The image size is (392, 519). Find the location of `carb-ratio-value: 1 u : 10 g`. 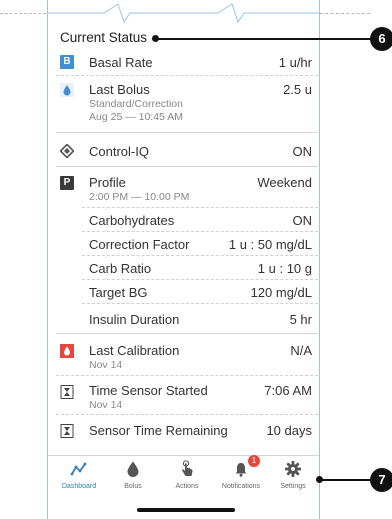

carb-ratio-value: 1 u : 10 g is located at coordinates (284, 268).